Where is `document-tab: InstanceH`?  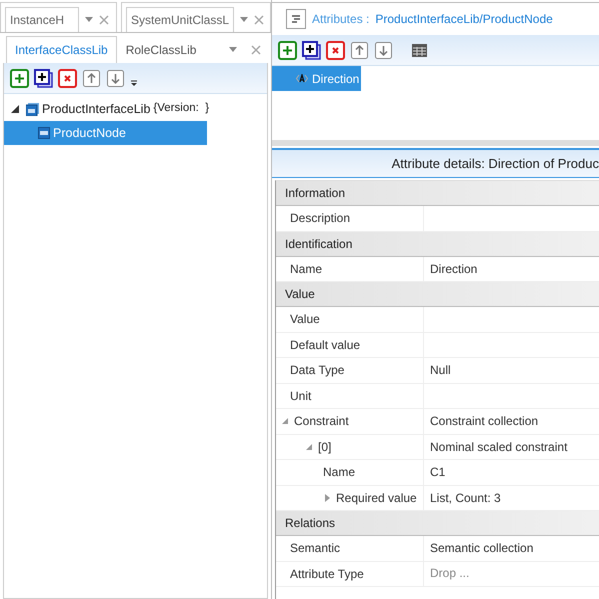 document-tab: InstanceH is located at coordinates (42, 19).